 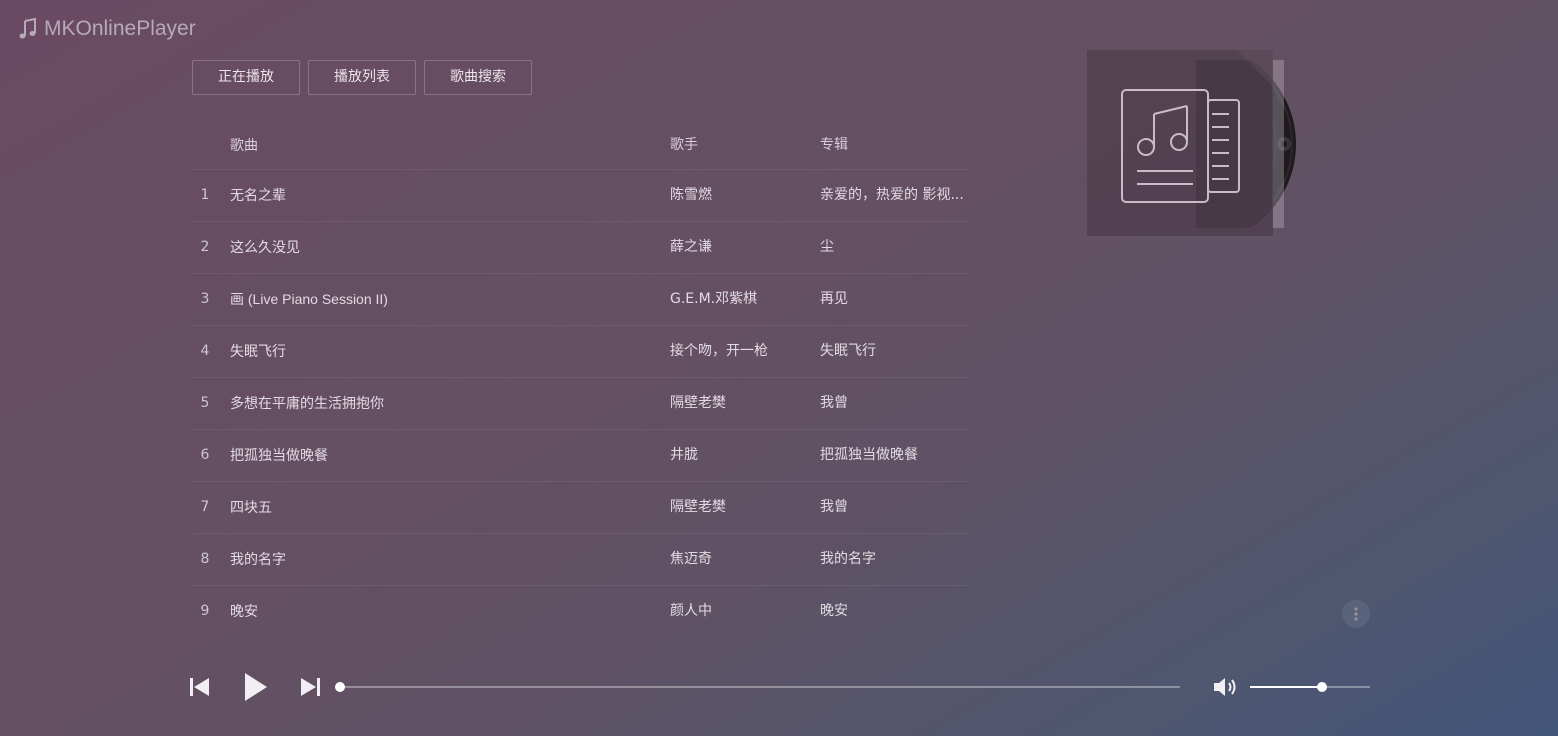 I want to click on list-item-album: 尘, so click(x=893, y=247).